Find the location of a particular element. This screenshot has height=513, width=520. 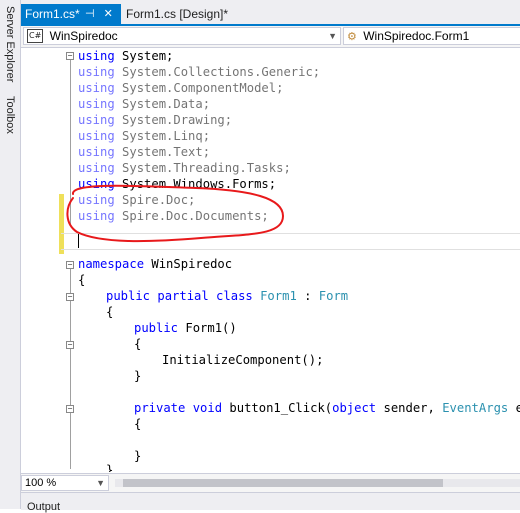

red-annotation-ellipse is located at coordinates (175, 213).